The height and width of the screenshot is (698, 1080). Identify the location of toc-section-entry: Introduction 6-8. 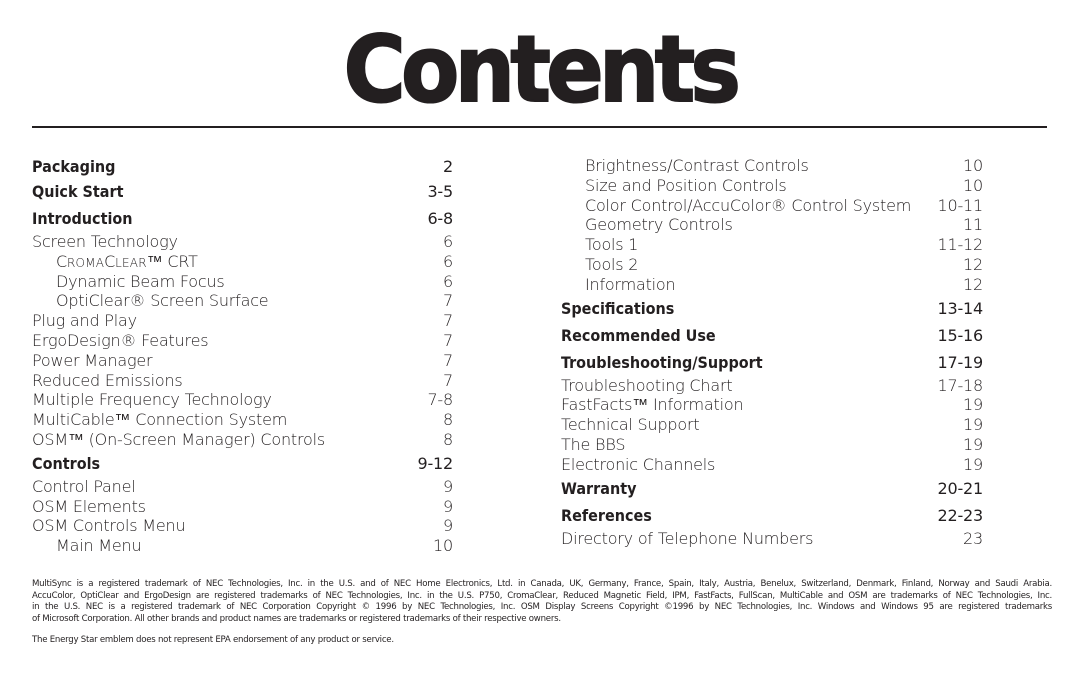
(242, 218).